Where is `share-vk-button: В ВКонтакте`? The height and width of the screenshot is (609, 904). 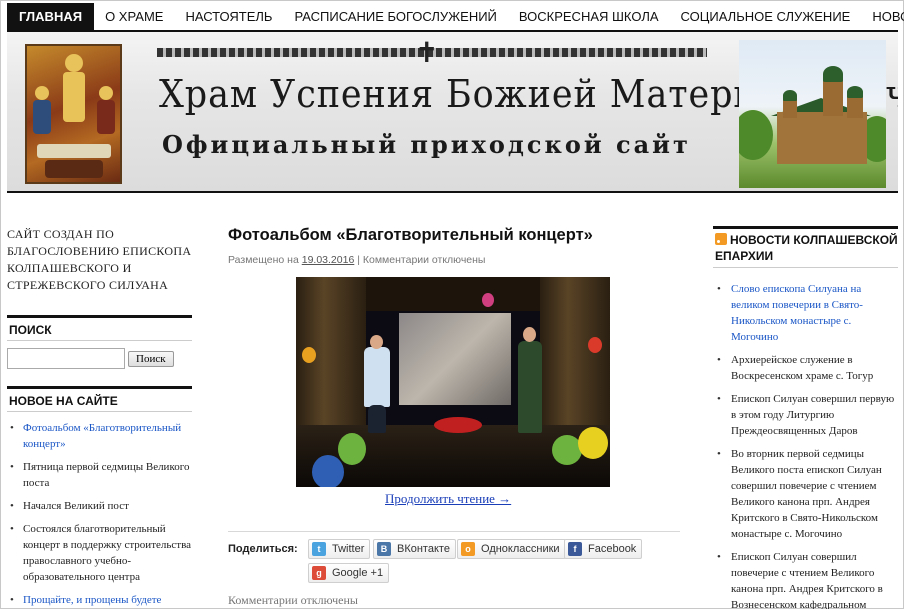 share-vk-button: В ВКонтакте is located at coordinates (414, 549).